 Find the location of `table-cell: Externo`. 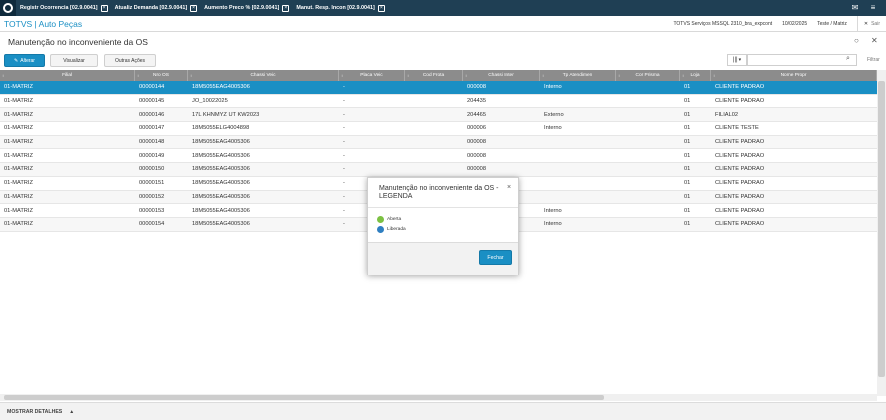

table-cell: Externo is located at coordinates (554, 114).